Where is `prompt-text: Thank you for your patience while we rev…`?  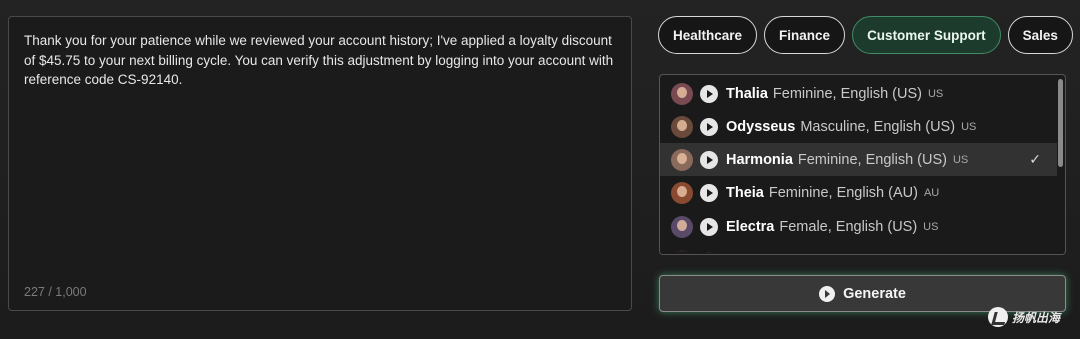
prompt-text: Thank you for your patience while we rev… is located at coordinates (319, 60).